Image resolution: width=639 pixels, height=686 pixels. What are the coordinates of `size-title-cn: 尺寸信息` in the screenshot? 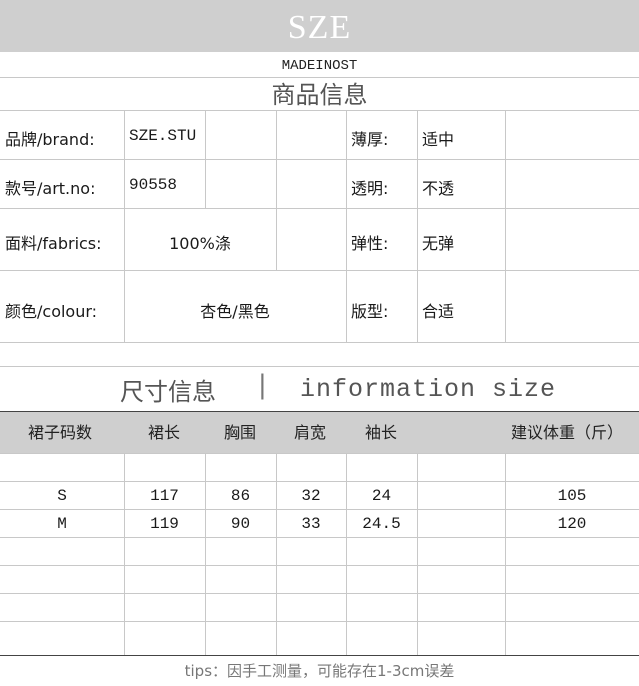 It's located at (168, 392).